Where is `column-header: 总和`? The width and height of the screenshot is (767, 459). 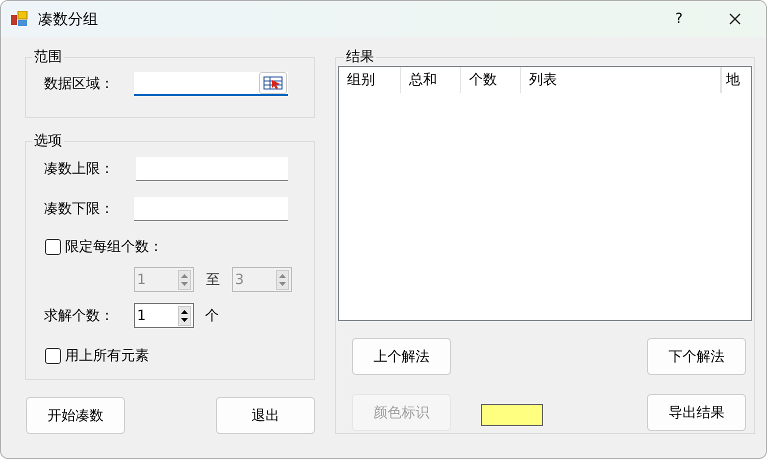
column-header: 总和 is located at coordinates (431, 80).